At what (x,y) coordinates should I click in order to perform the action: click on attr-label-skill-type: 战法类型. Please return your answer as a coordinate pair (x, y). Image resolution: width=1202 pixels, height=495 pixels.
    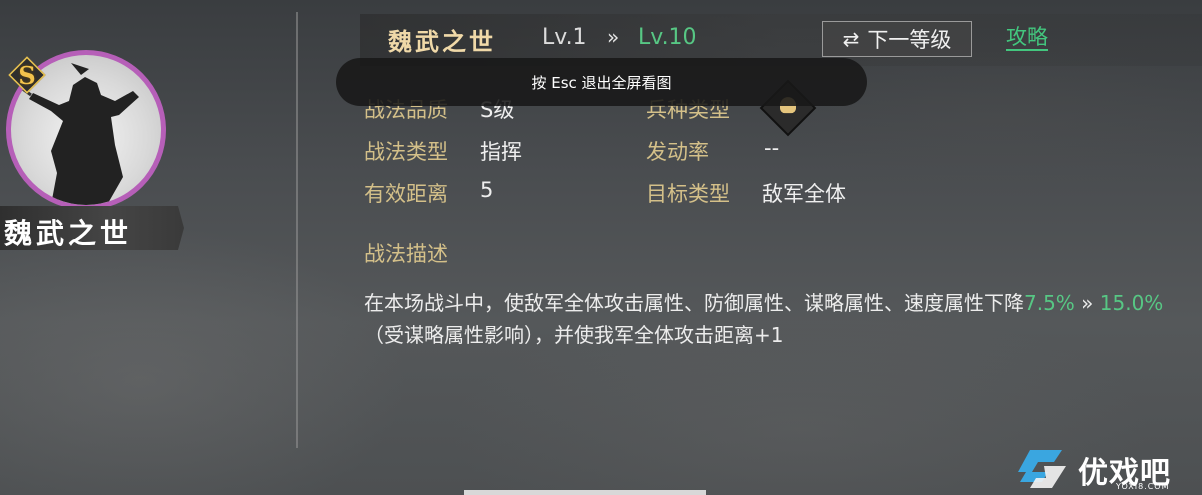
    Looking at the image, I should click on (406, 152).